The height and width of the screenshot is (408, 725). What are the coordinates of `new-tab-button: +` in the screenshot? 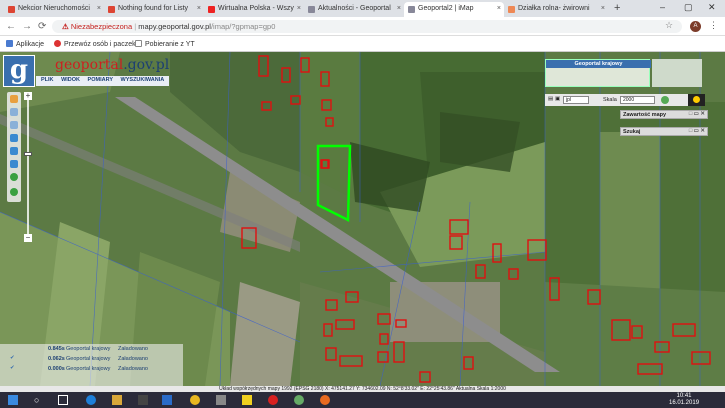 It's located at (617, 8).